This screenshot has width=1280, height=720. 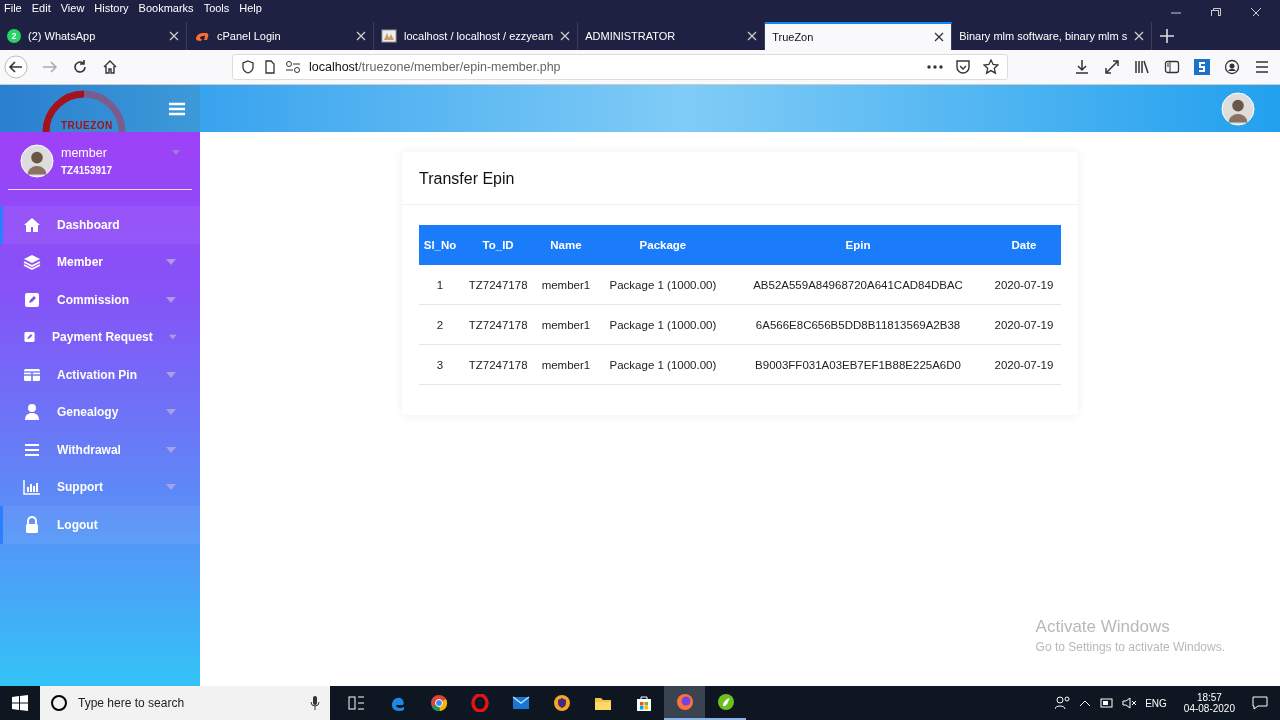 What do you see at coordinates (440, 245) in the screenshot?
I see `column-header: Sl_No` at bounding box center [440, 245].